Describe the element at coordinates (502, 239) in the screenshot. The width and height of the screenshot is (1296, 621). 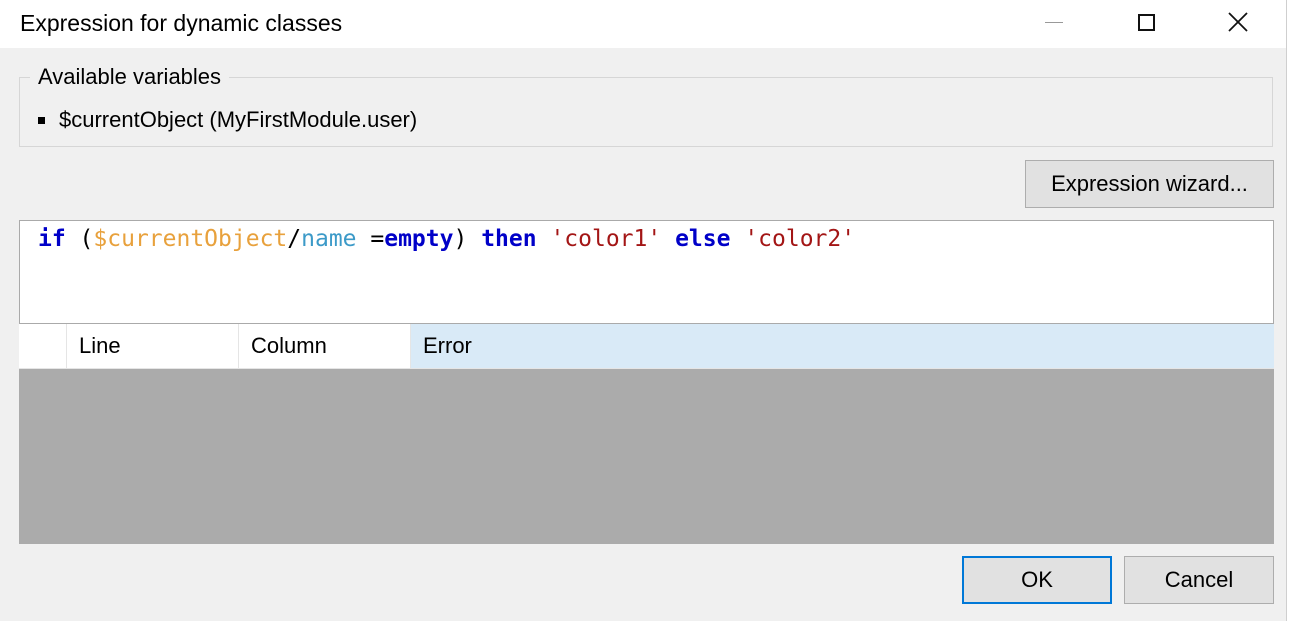
I see `keyword-then: then` at that location.